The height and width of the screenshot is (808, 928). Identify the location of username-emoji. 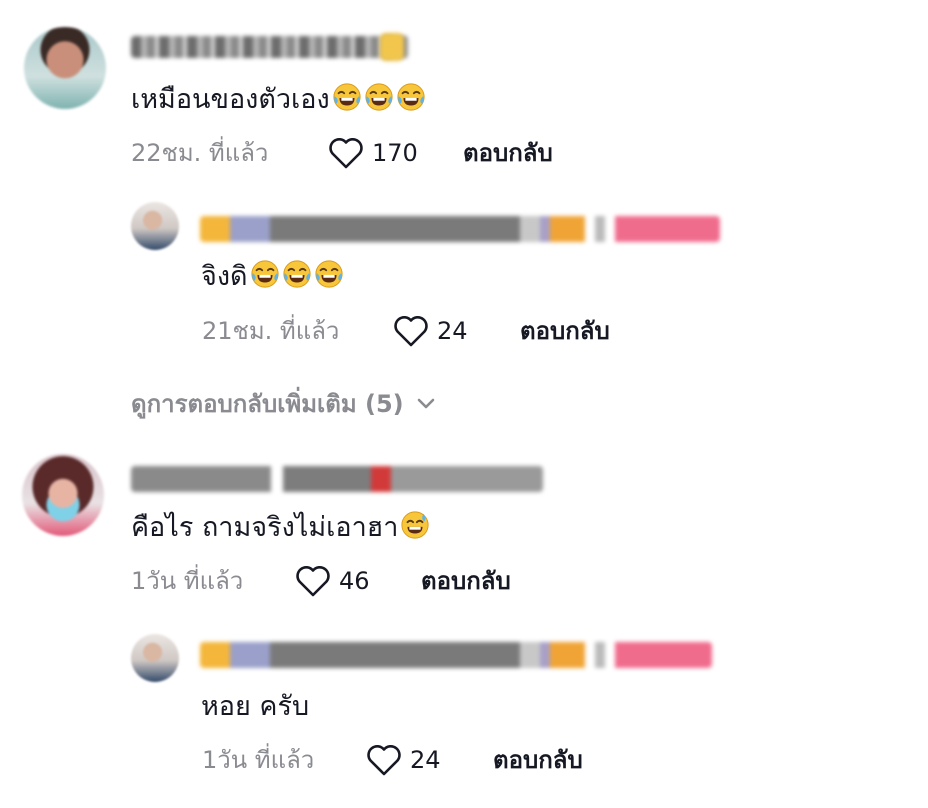
(392, 47).